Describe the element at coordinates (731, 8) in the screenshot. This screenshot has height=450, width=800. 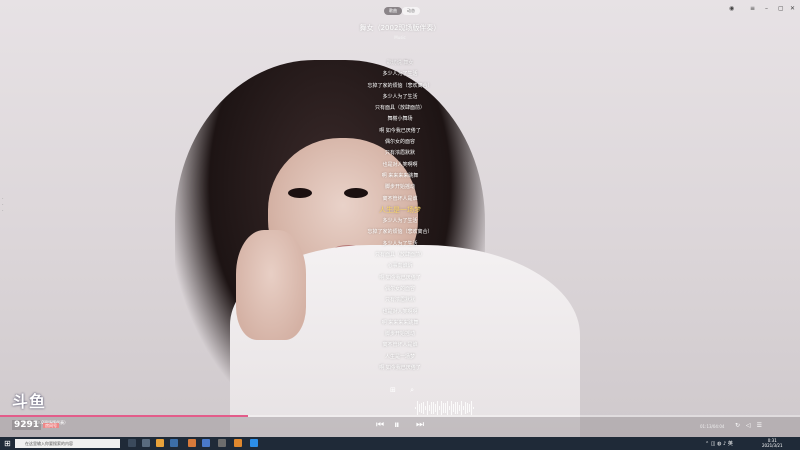
I see `user-avatar-icon: ◉` at that location.